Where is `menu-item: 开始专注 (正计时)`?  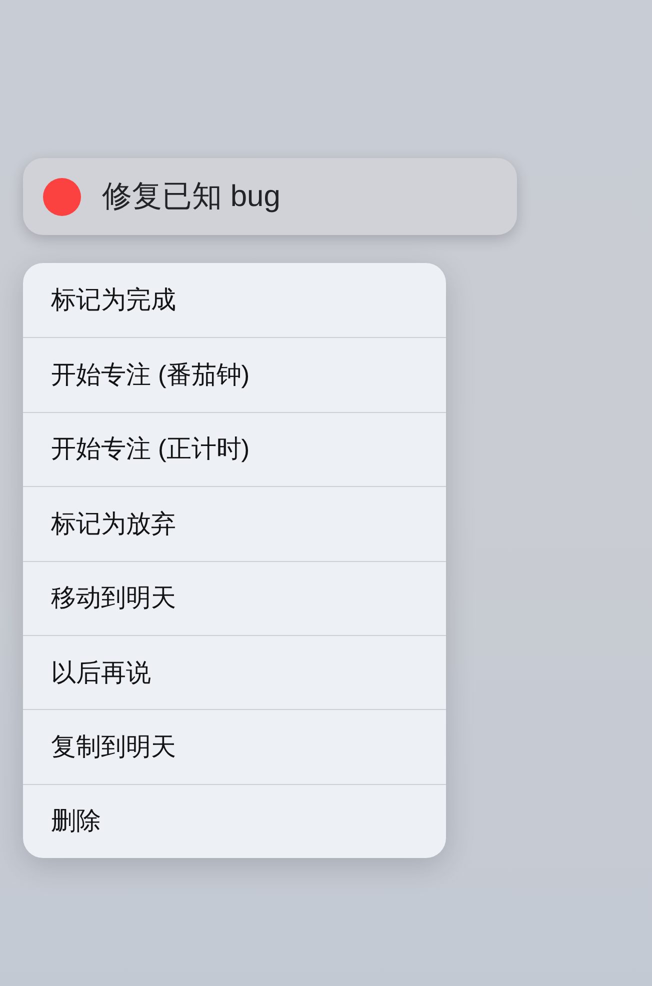
menu-item: 开始专注 (正计时) is located at coordinates (234, 449).